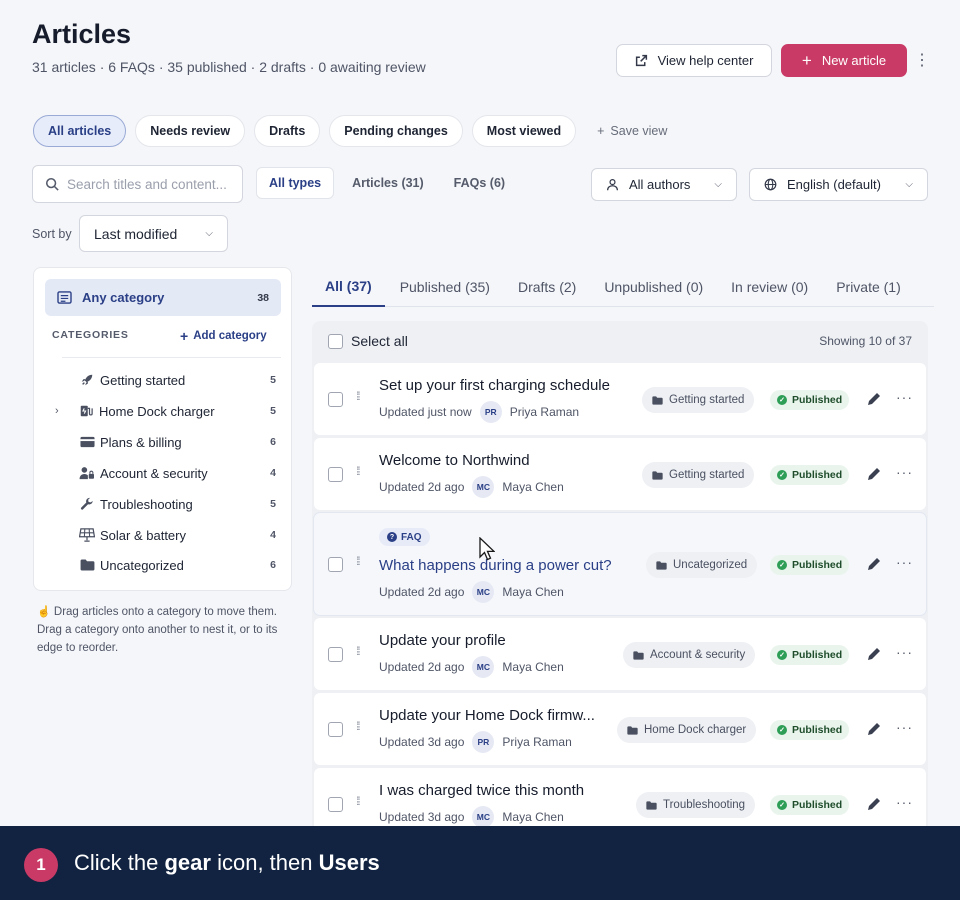 This screenshot has width=960, height=900. Describe the element at coordinates (348, 287) in the screenshot. I see `tab-all: All (37)` at that location.